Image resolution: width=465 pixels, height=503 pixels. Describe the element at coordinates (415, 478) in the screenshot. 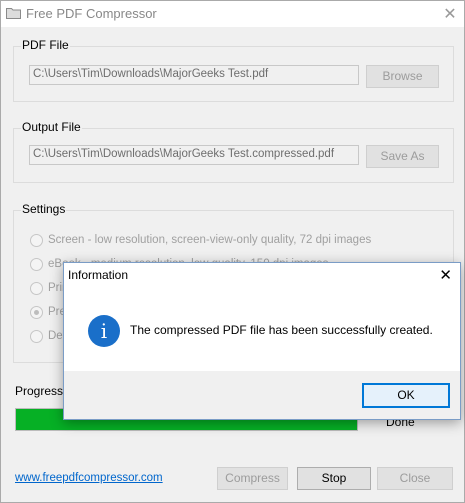

I see `close-button: Close` at that location.